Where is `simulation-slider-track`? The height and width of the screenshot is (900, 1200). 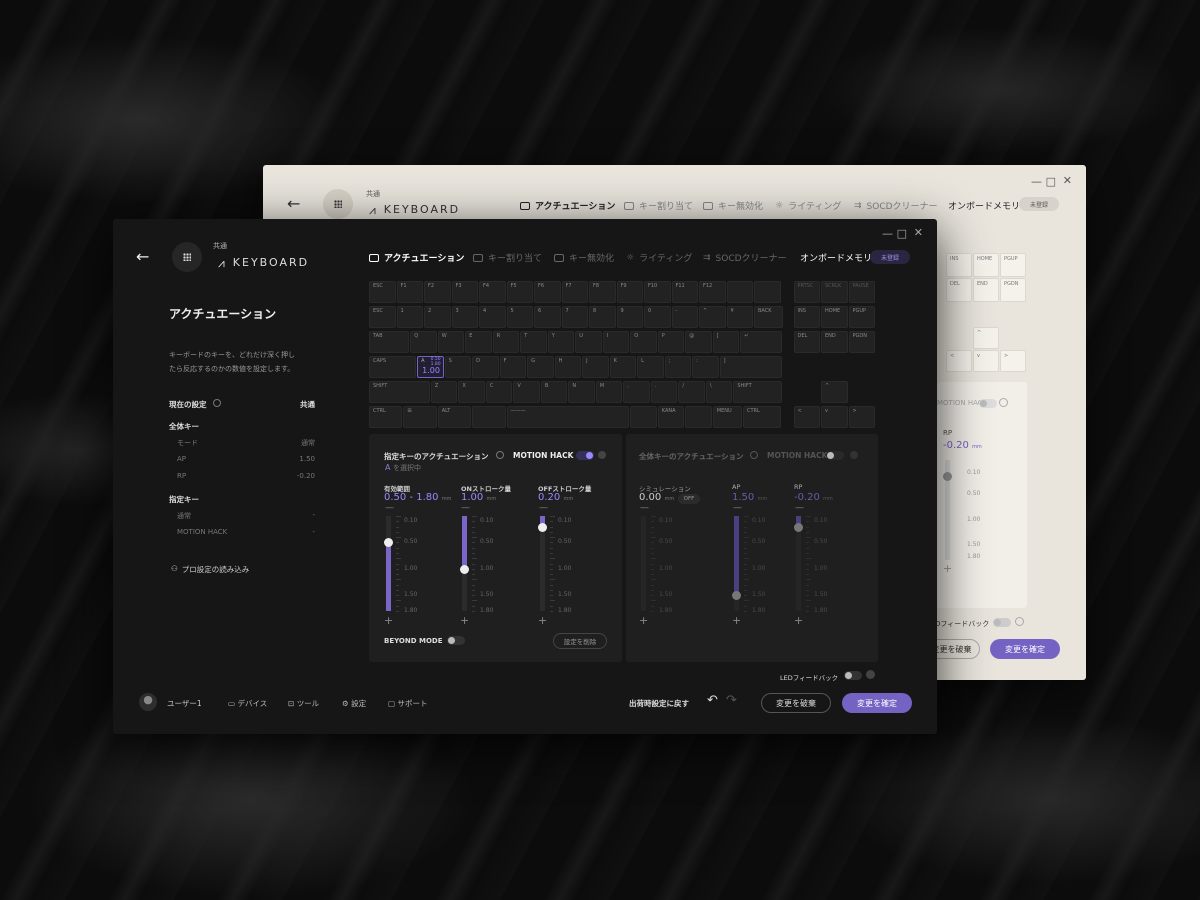
simulation-slider-track is located at coordinates (643, 563).